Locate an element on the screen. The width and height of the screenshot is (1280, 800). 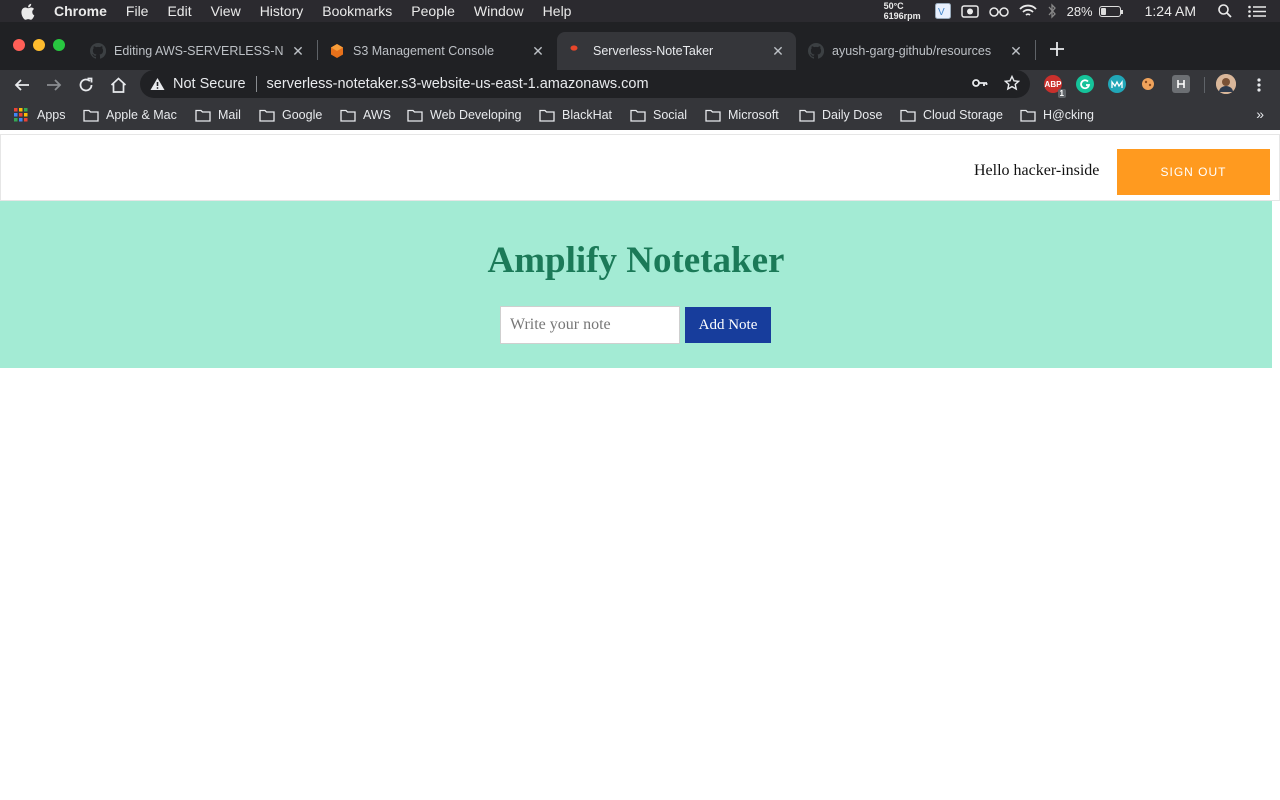
adblock-label: ABP is located at coordinates (1053, 84).